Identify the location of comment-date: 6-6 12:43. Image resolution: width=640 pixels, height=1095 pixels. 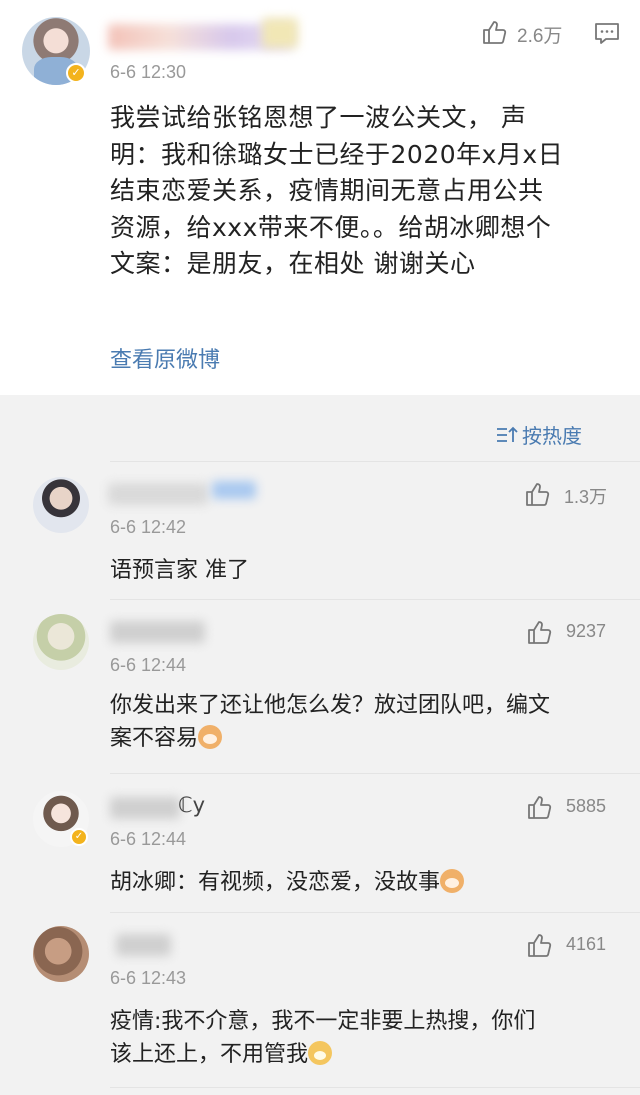
(148, 978).